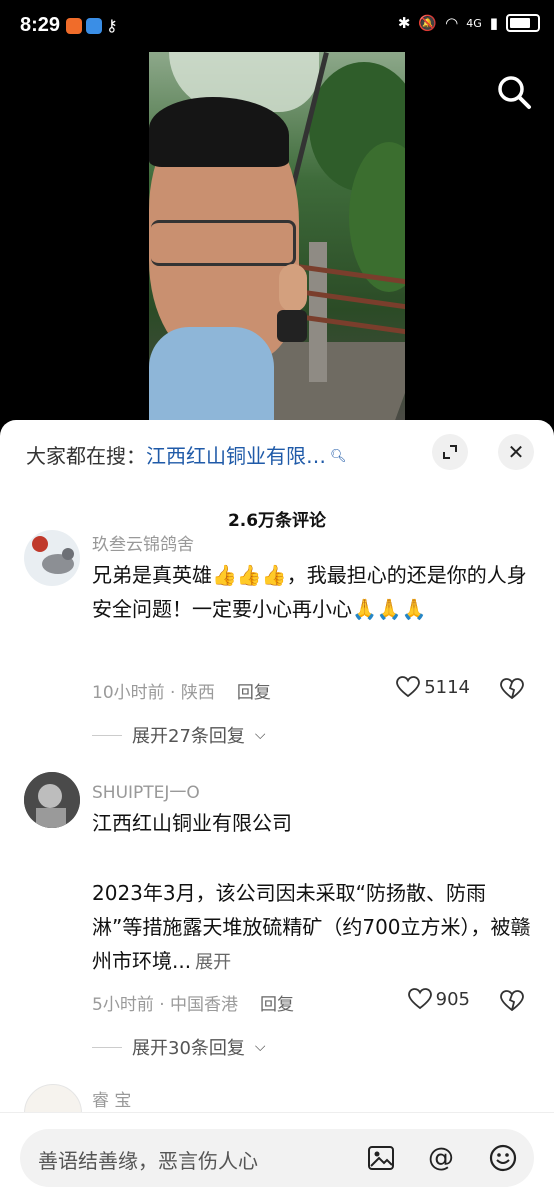 Image resolution: width=554 pixels, height=1201 pixels. Describe the element at coordinates (503, 1158) in the screenshot. I see `emoji-icon` at that location.